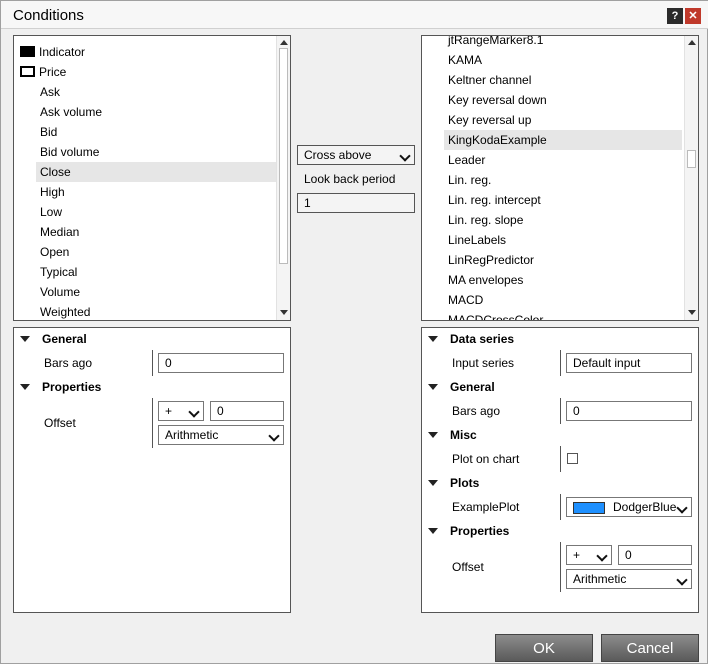  I want to click on folder-open-icon, so click(27, 72).